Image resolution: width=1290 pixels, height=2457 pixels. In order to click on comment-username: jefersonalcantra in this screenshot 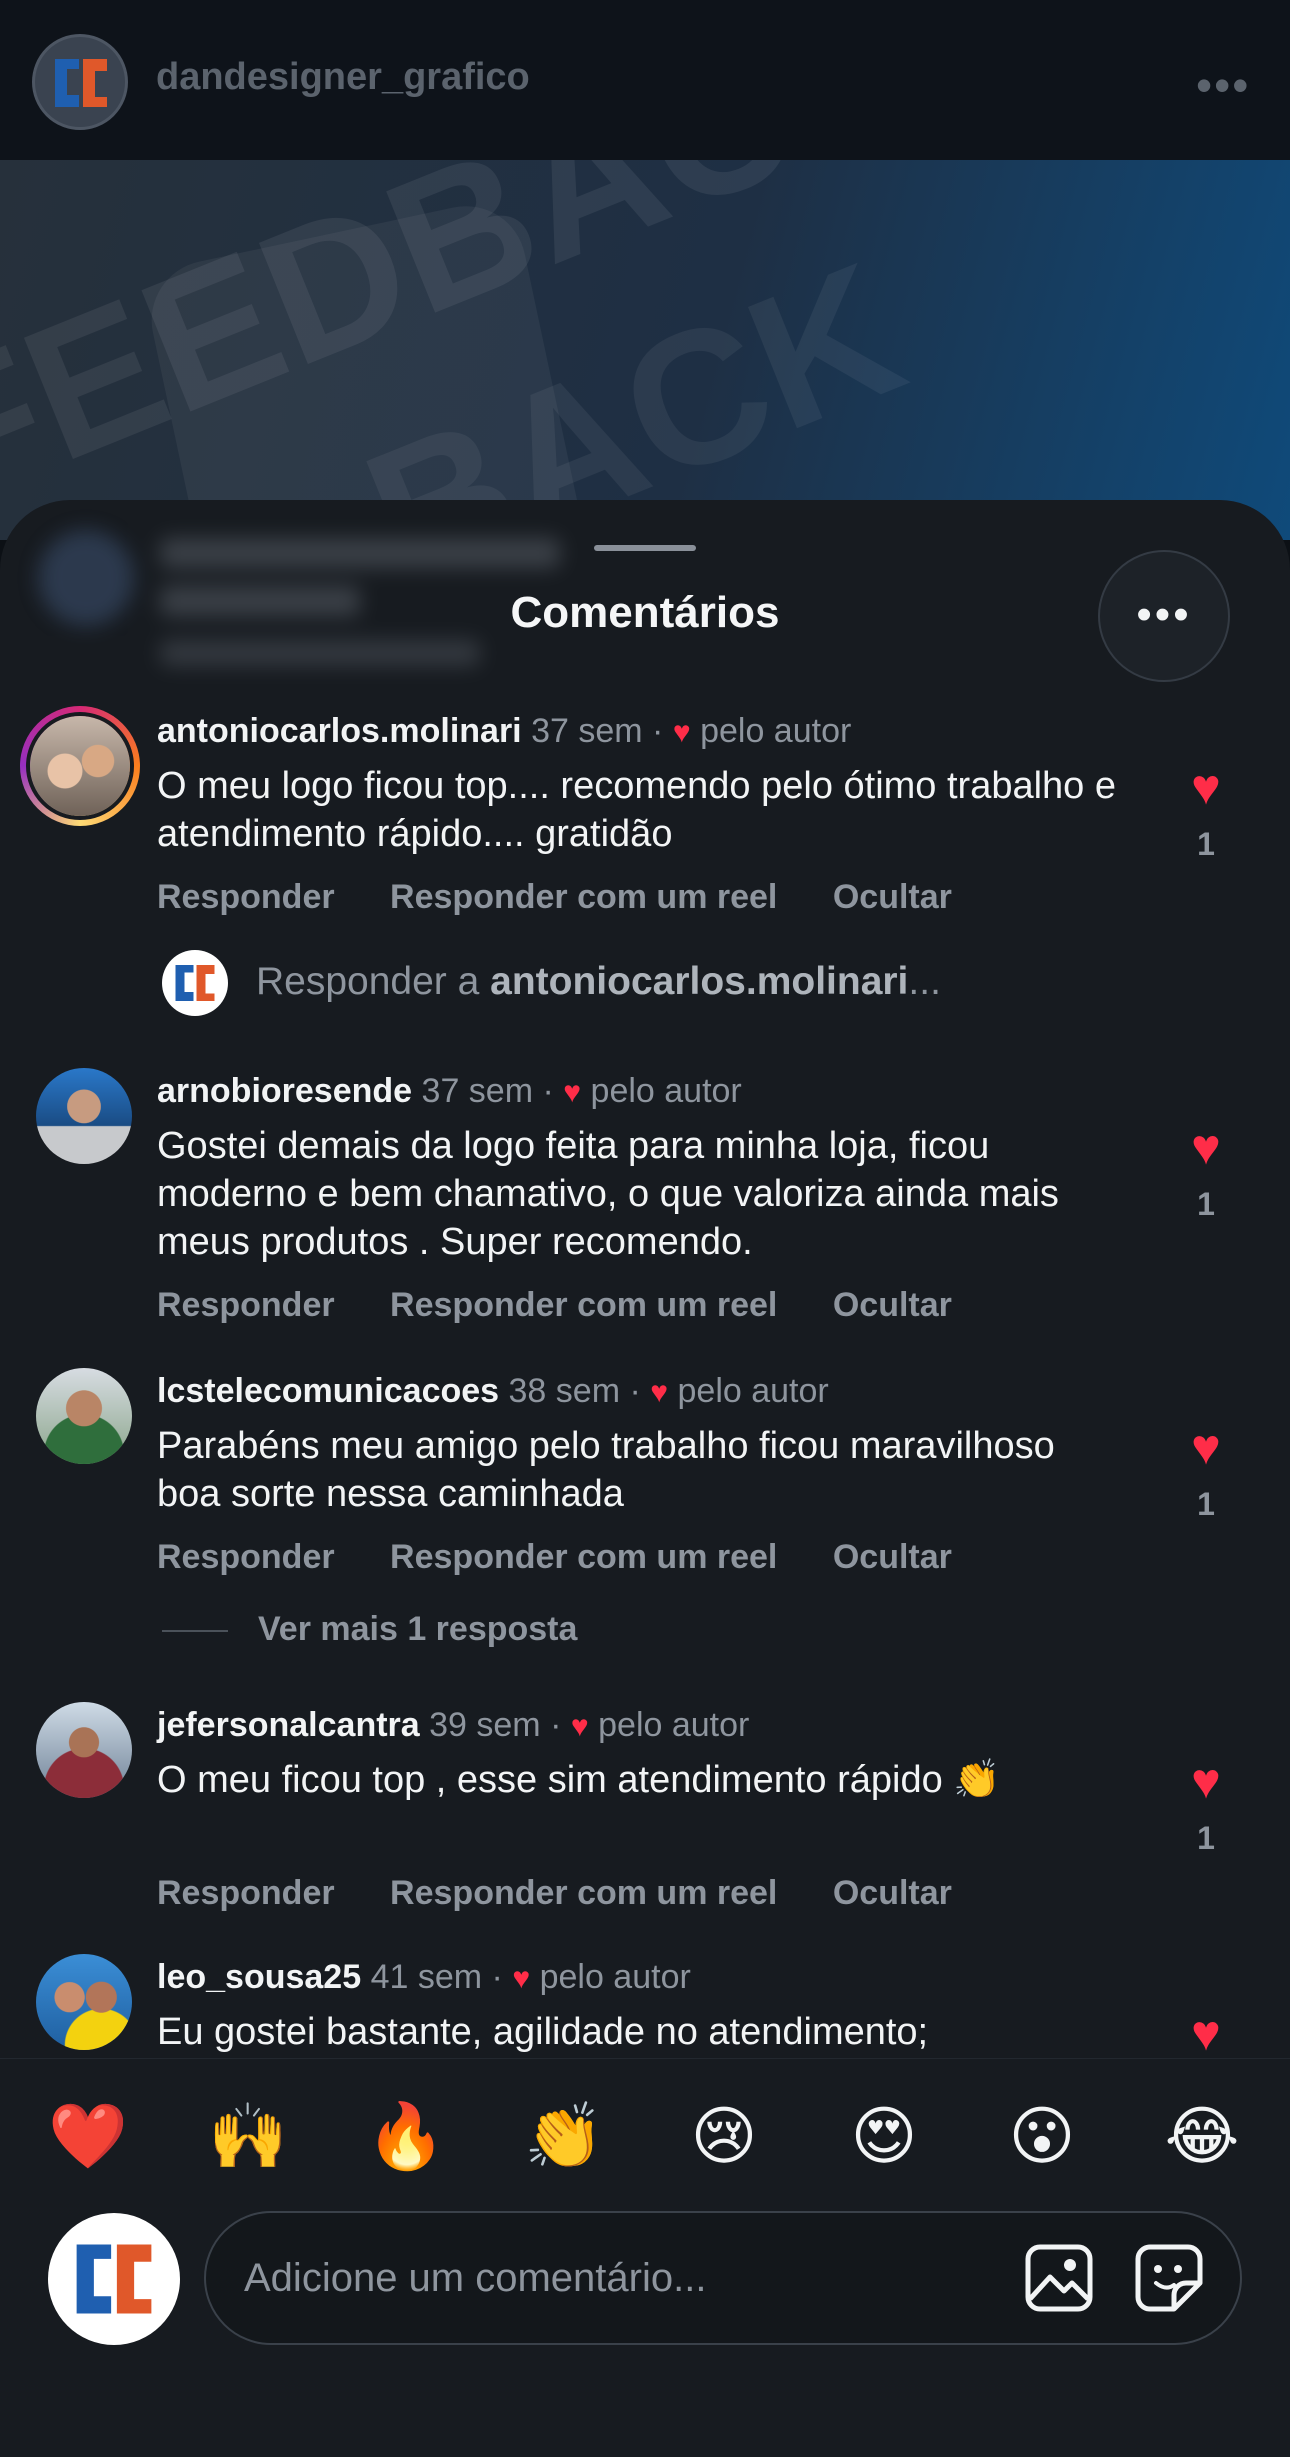, I will do `click(288, 1725)`.